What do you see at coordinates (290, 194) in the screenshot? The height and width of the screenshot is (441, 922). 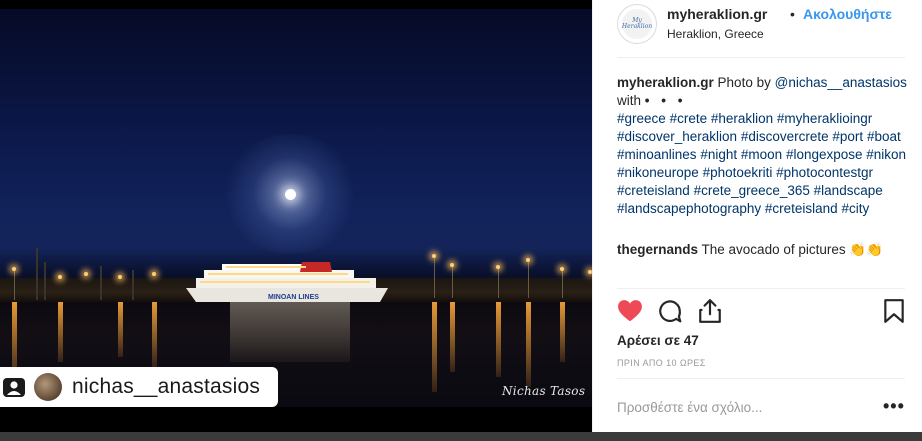 I see `moon` at bounding box center [290, 194].